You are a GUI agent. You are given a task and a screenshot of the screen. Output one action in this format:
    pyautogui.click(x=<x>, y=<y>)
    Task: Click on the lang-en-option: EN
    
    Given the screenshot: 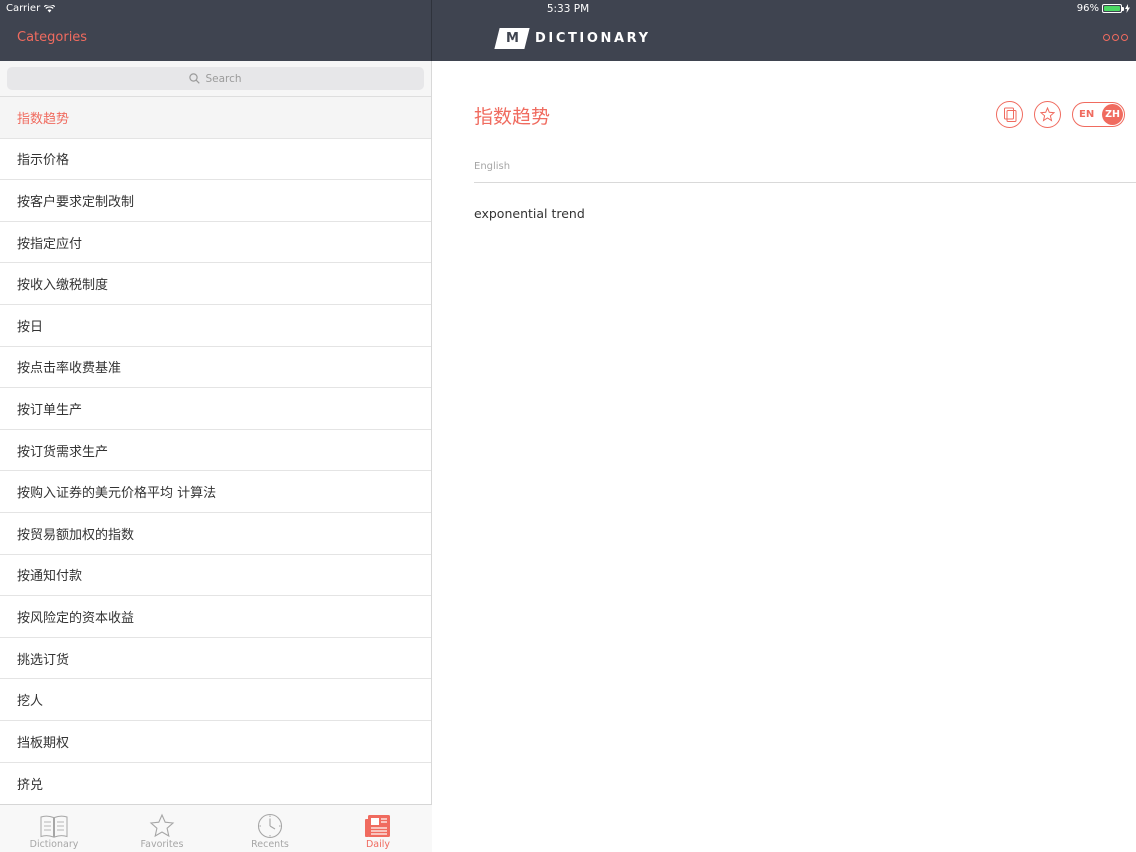 What is the action you would take?
    pyautogui.click(x=1086, y=114)
    